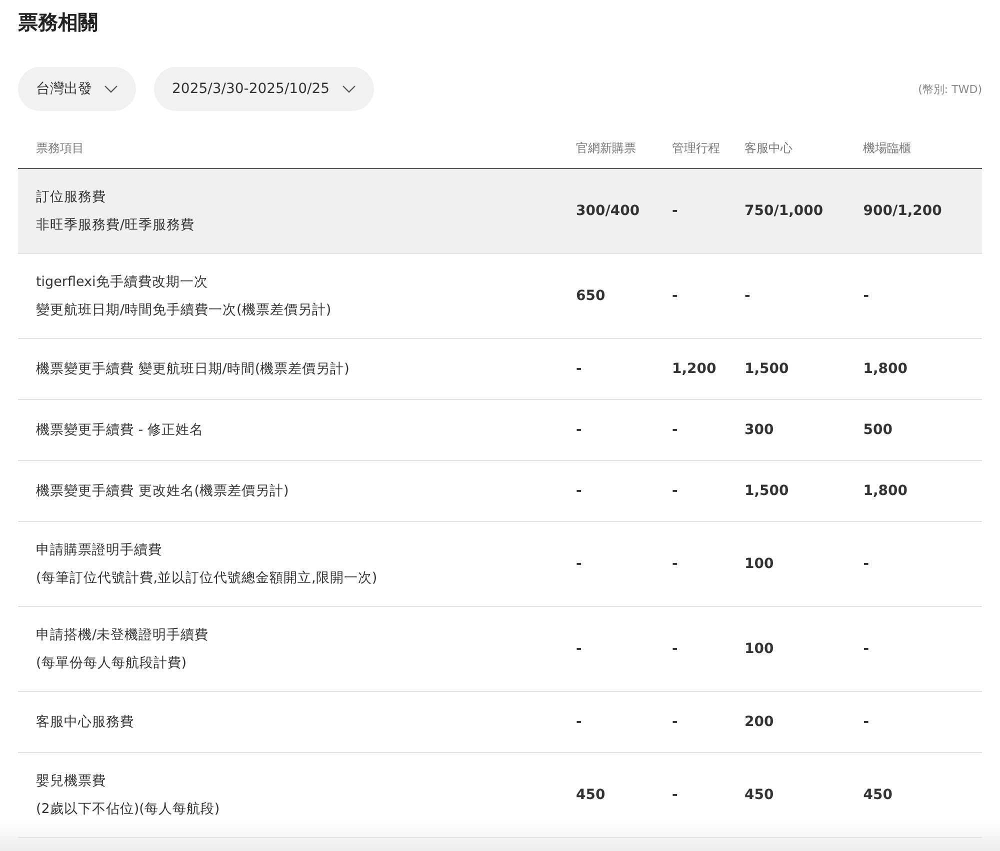 This screenshot has height=851, width=1000. I want to click on item-name: 申請購票證明手續費, so click(99, 550).